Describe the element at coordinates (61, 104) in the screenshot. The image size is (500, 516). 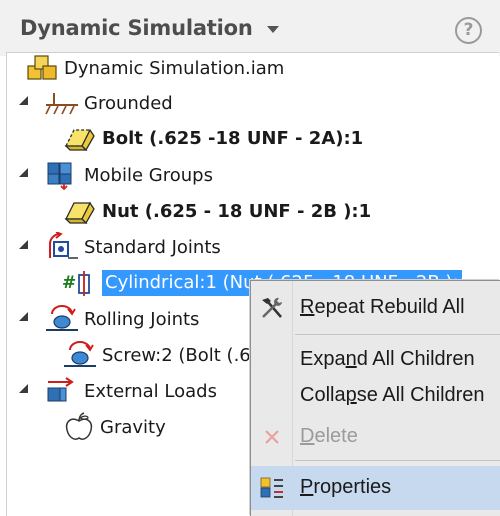
I see `ground-icon` at that location.